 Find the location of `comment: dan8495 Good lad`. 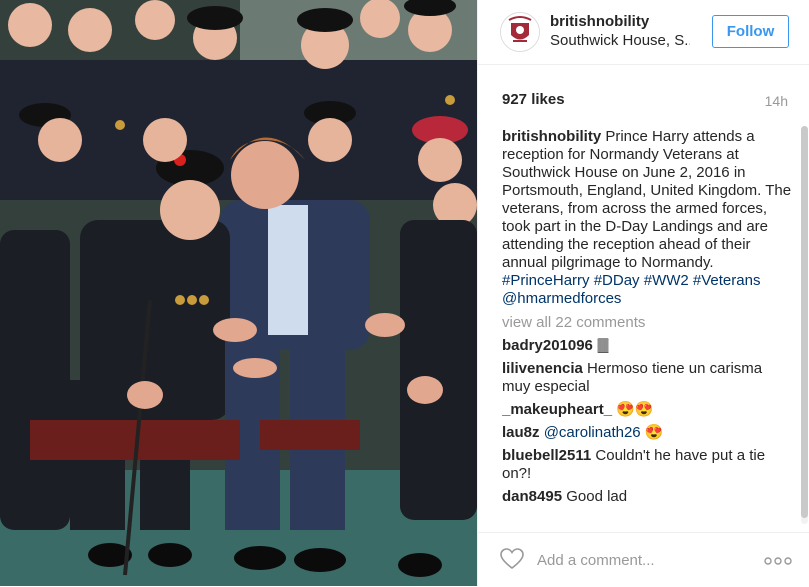

comment: dan8495 Good lad is located at coordinates (648, 497).